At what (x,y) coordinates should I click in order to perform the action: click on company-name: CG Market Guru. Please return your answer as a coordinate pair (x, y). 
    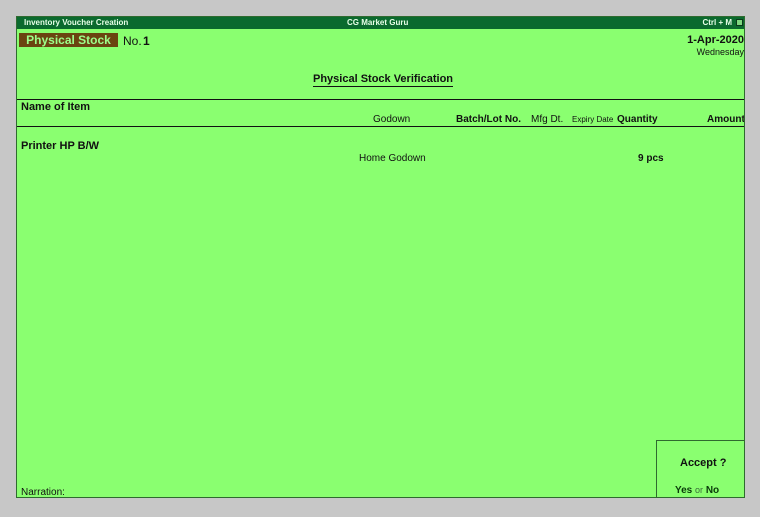
    Looking at the image, I should click on (378, 22).